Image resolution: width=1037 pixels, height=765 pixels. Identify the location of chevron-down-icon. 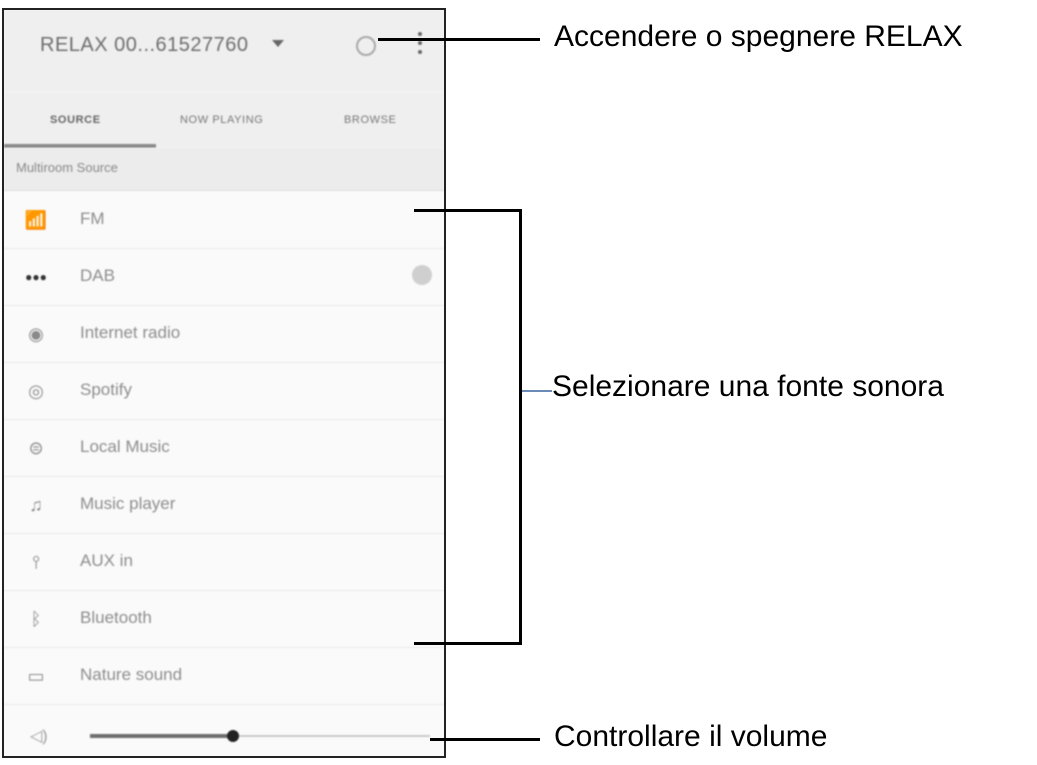
(278, 43).